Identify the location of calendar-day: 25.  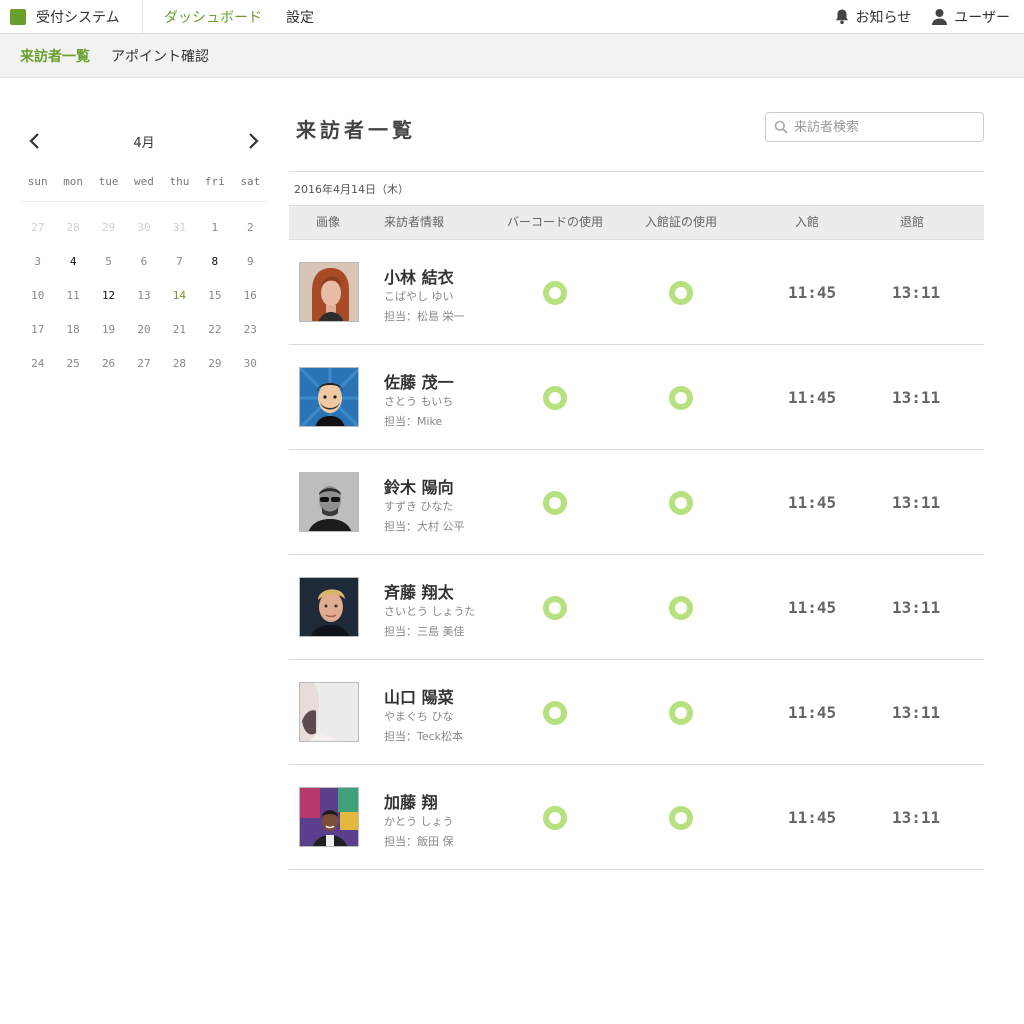
(72, 364).